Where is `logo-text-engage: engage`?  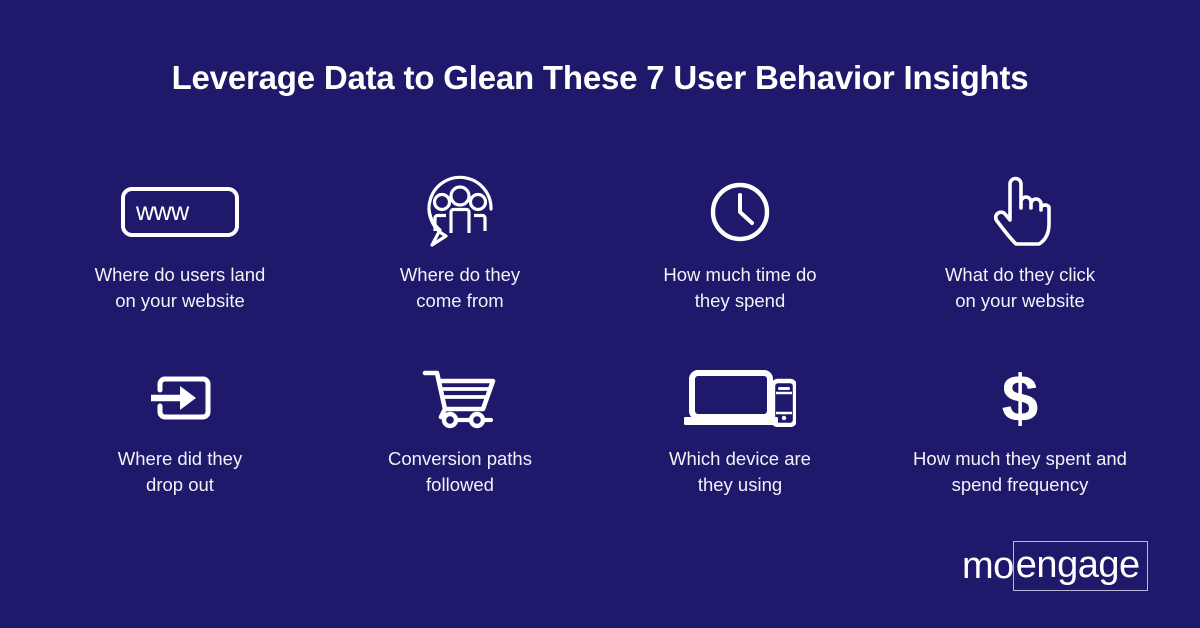
logo-text-engage: engage is located at coordinates (1080, 566).